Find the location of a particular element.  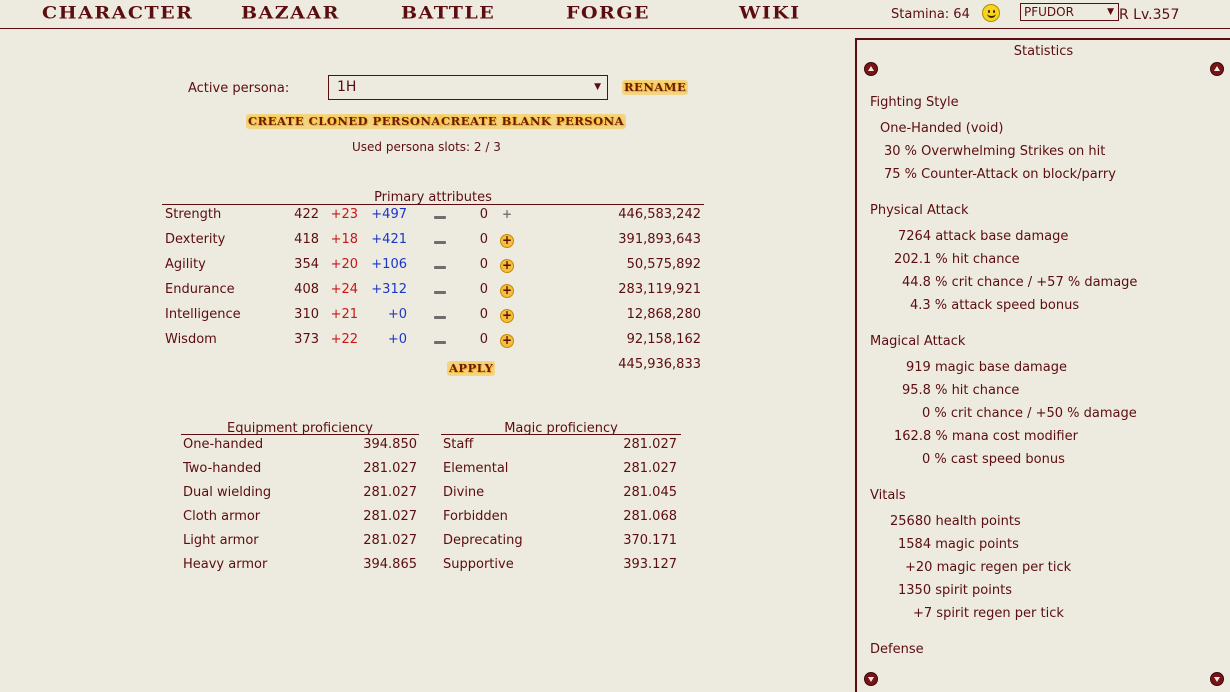

magic-proficiency-header: Magic proficiency is located at coordinates (561, 428).